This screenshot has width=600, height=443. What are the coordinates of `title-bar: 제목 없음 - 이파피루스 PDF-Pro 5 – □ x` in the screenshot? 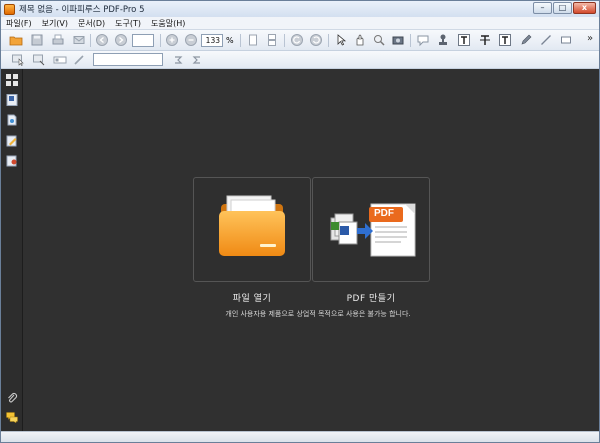 It's located at (300, 9).